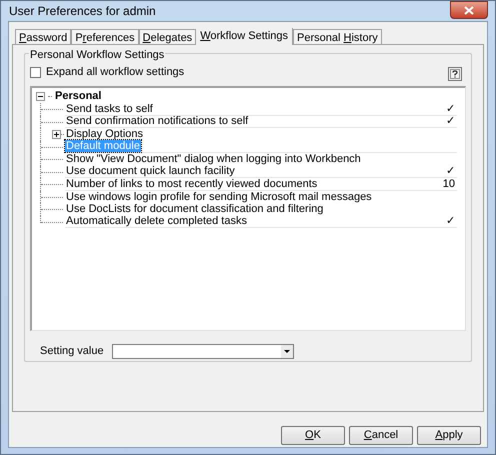  Describe the element at coordinates (337, 36) in the screenshot. I see `tab: Personal History` at that location.